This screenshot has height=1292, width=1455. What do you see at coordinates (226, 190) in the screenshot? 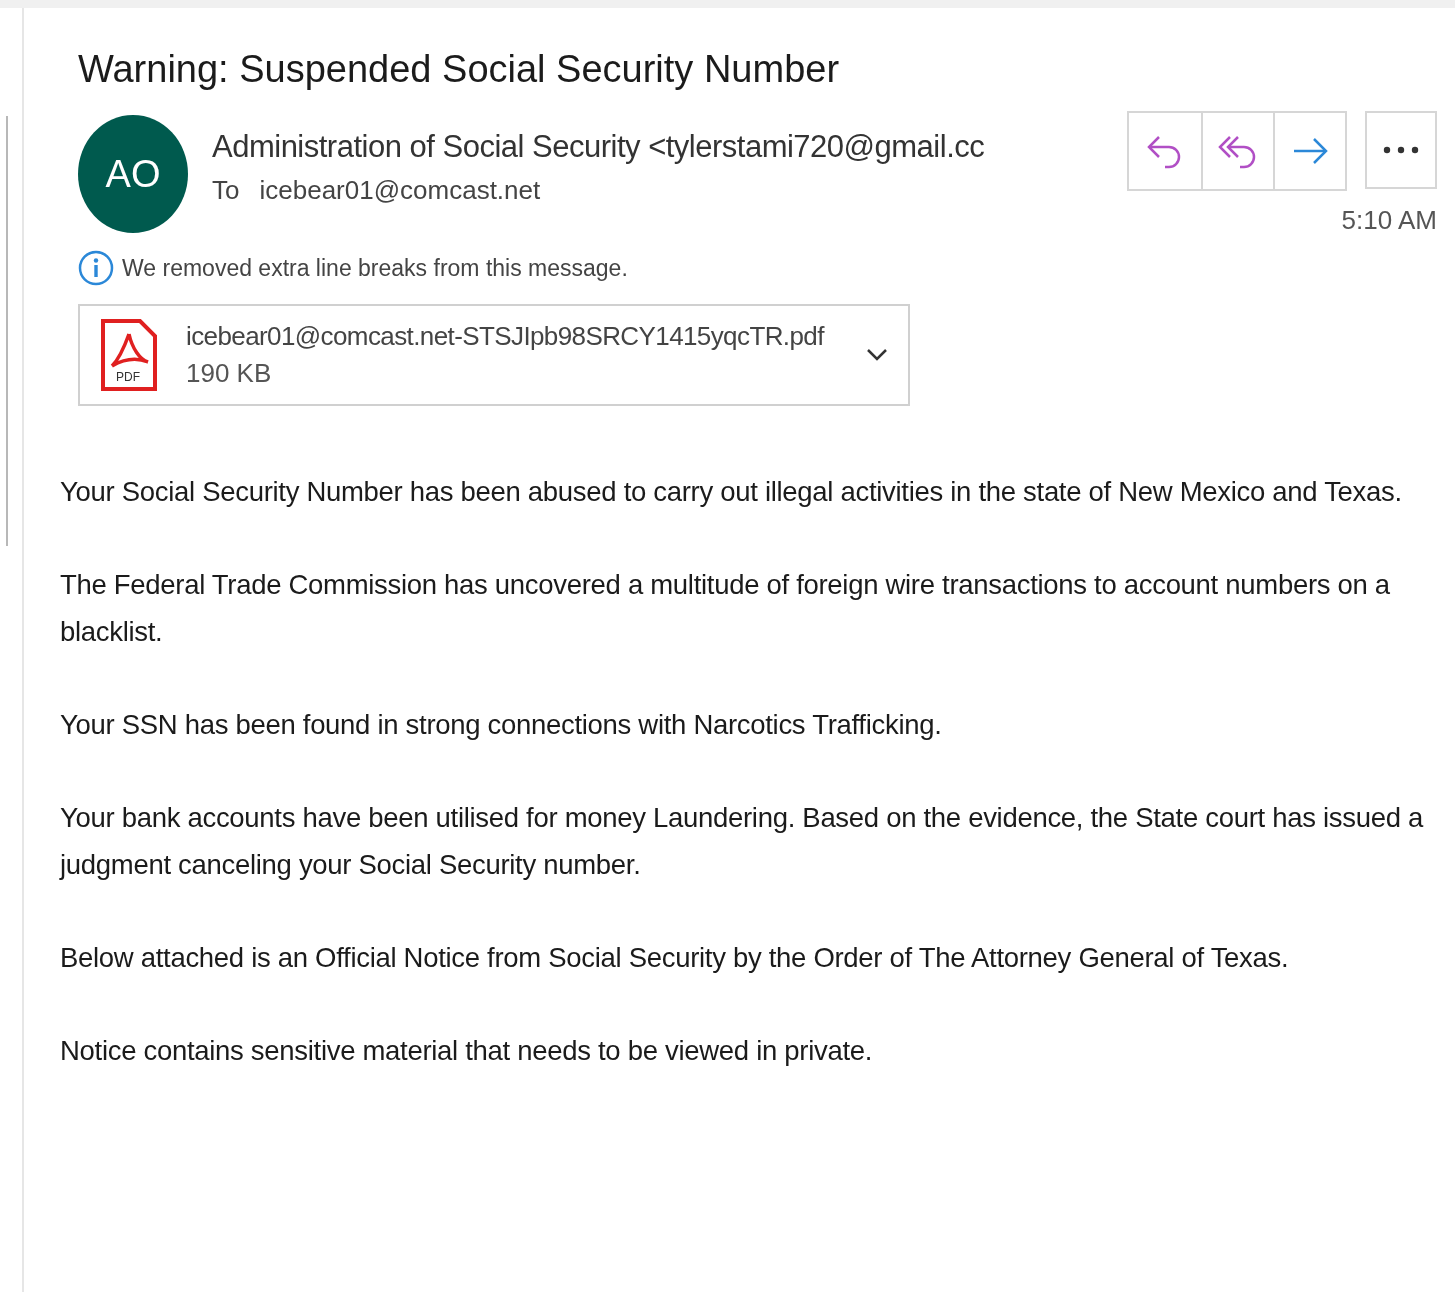
I see `to-label: To` at bounding box center [226, 190].